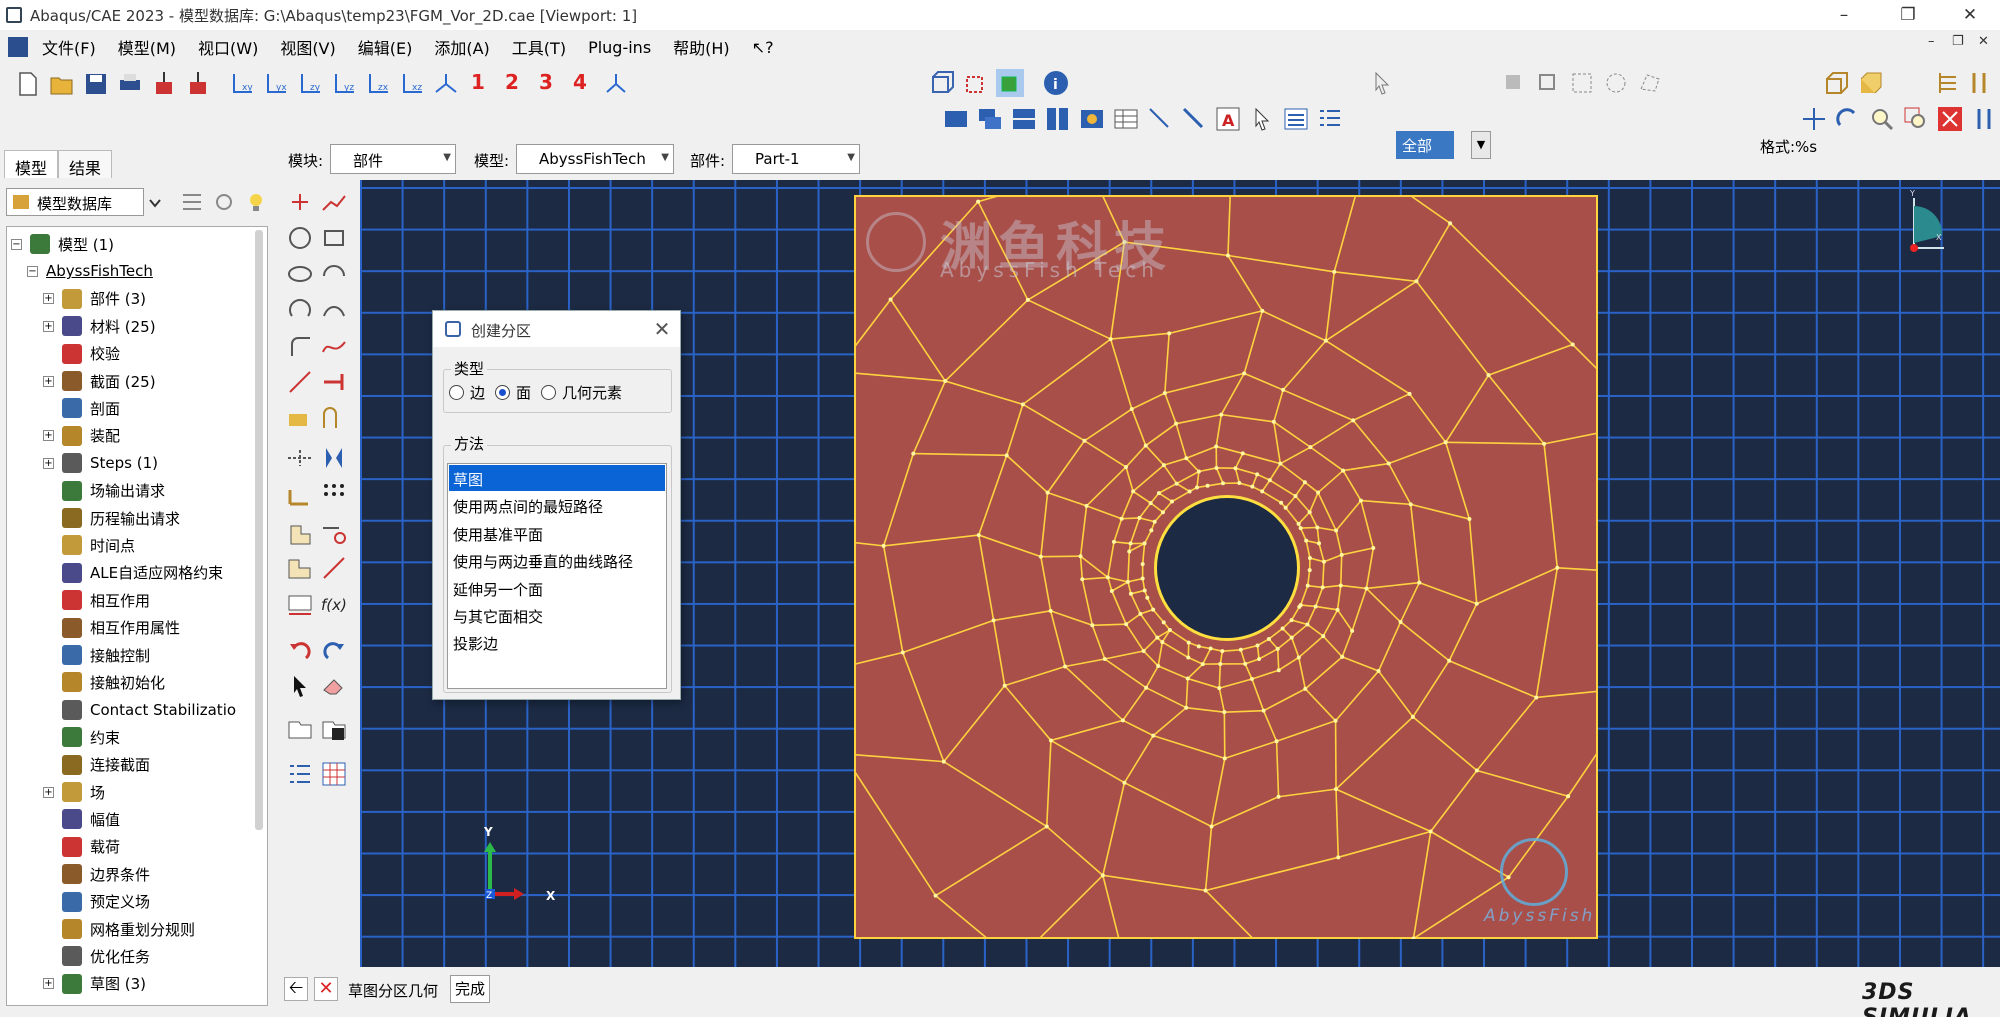 This screenshot has height=1017, width=2000. What do you see at coordinates (96, 956) in the screenshot?
I see `tree-item: 优化任务` at bounding box center [96, 956].